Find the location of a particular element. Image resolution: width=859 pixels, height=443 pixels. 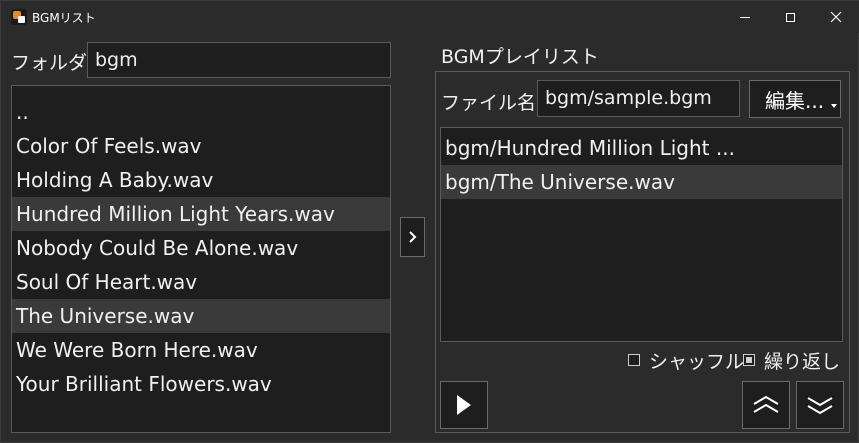

minimize-icon is located at coordinates (745, 17).